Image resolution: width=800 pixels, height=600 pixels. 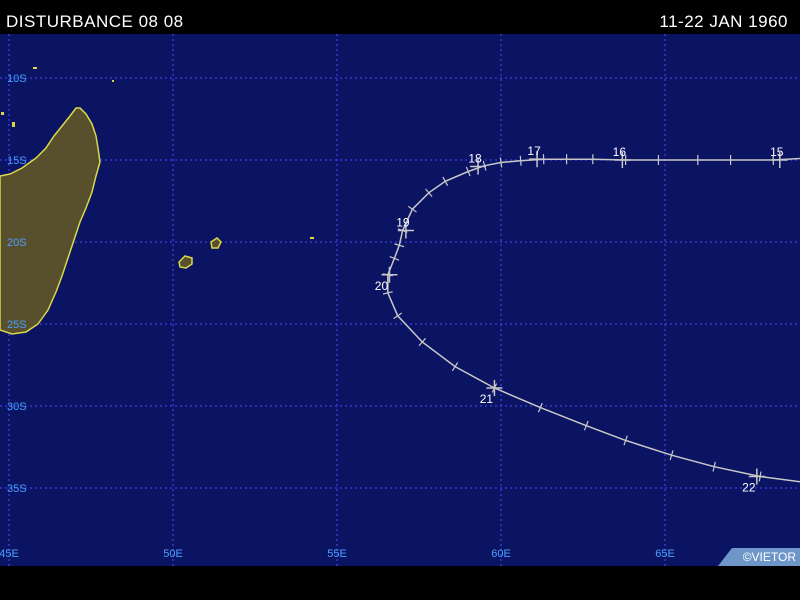 I want to click on track-tick, so click(x=520, y=160).